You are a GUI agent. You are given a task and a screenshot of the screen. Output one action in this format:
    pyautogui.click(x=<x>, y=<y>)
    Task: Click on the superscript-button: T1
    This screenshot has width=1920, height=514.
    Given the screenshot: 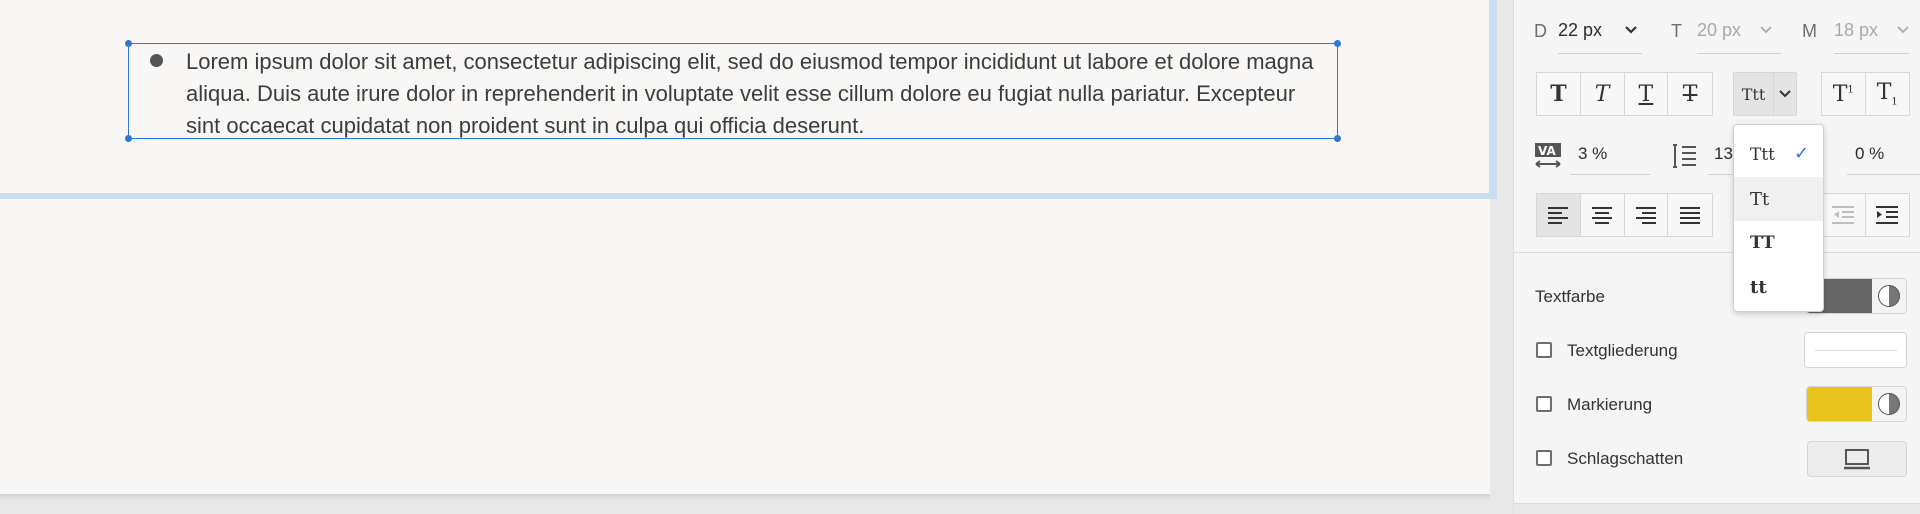 What is the action you would take?
    pyautogui.click(x=1844, y=94)
    